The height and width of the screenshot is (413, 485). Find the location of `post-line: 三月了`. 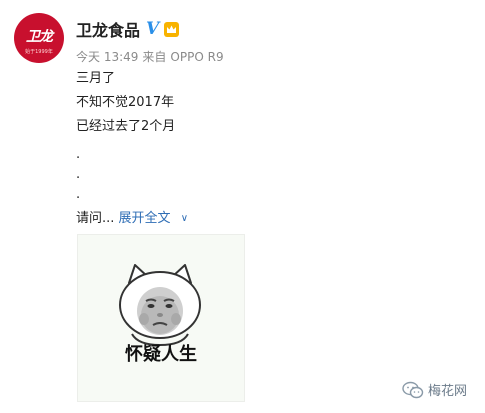

post-line: 三月了 is located at coordinates (96, 78).